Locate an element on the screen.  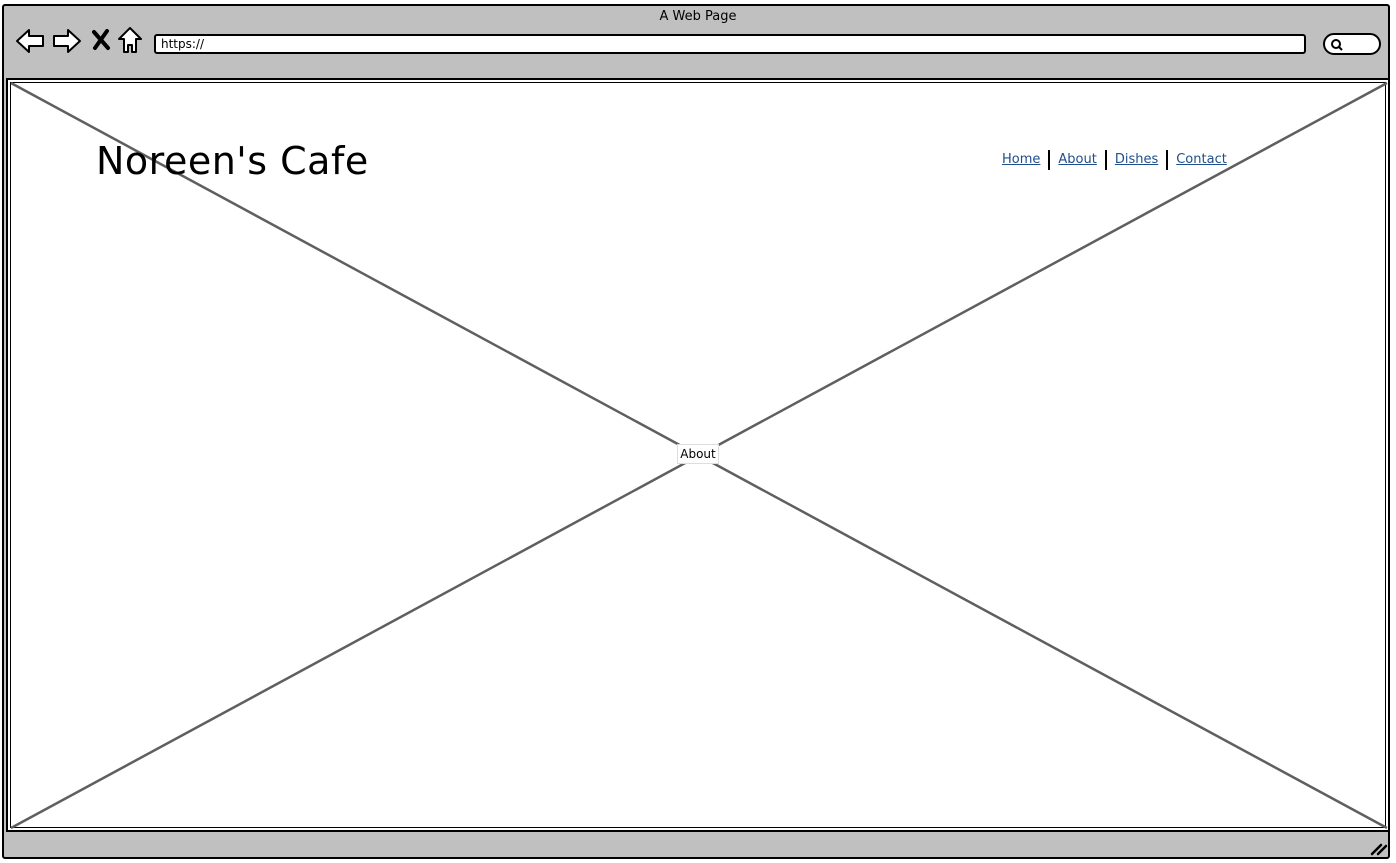
nav-link-contact: Contact is located at coordinates (1201, 160).